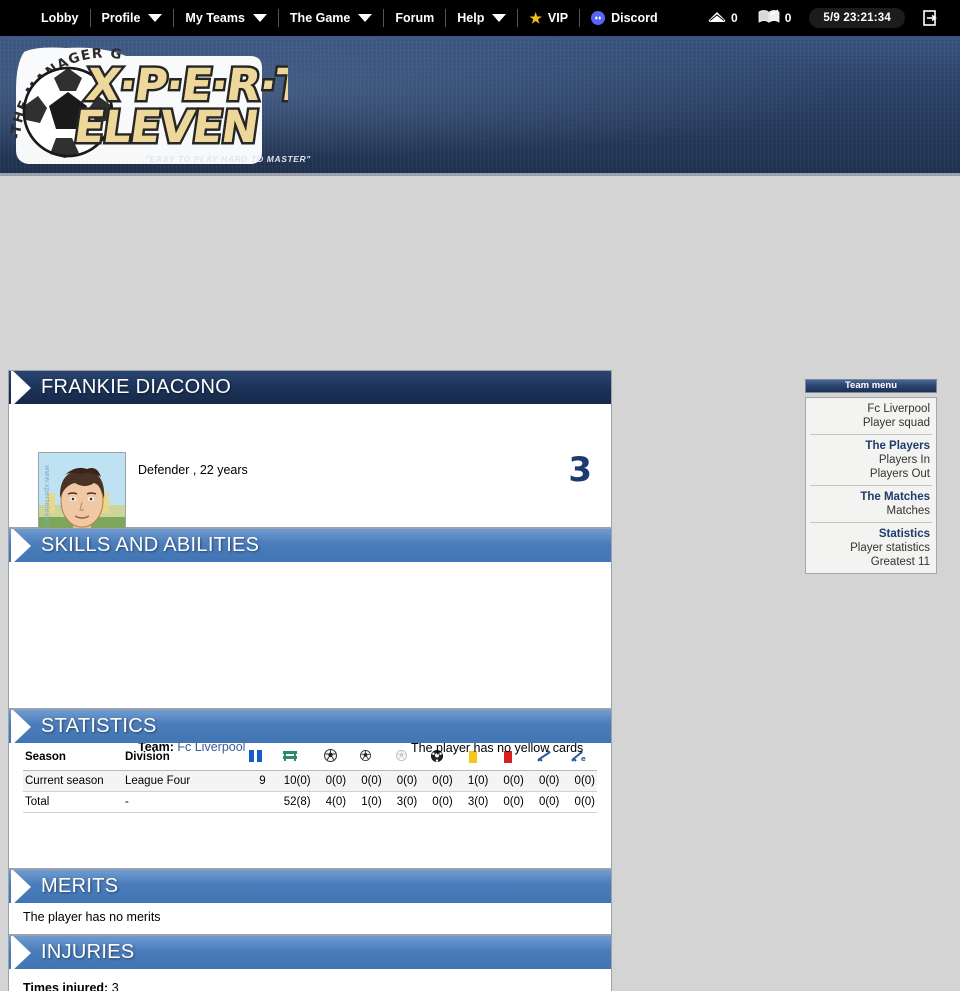 The image size is (960, 991). I want to click on col-season: Season, so click(73, 757).